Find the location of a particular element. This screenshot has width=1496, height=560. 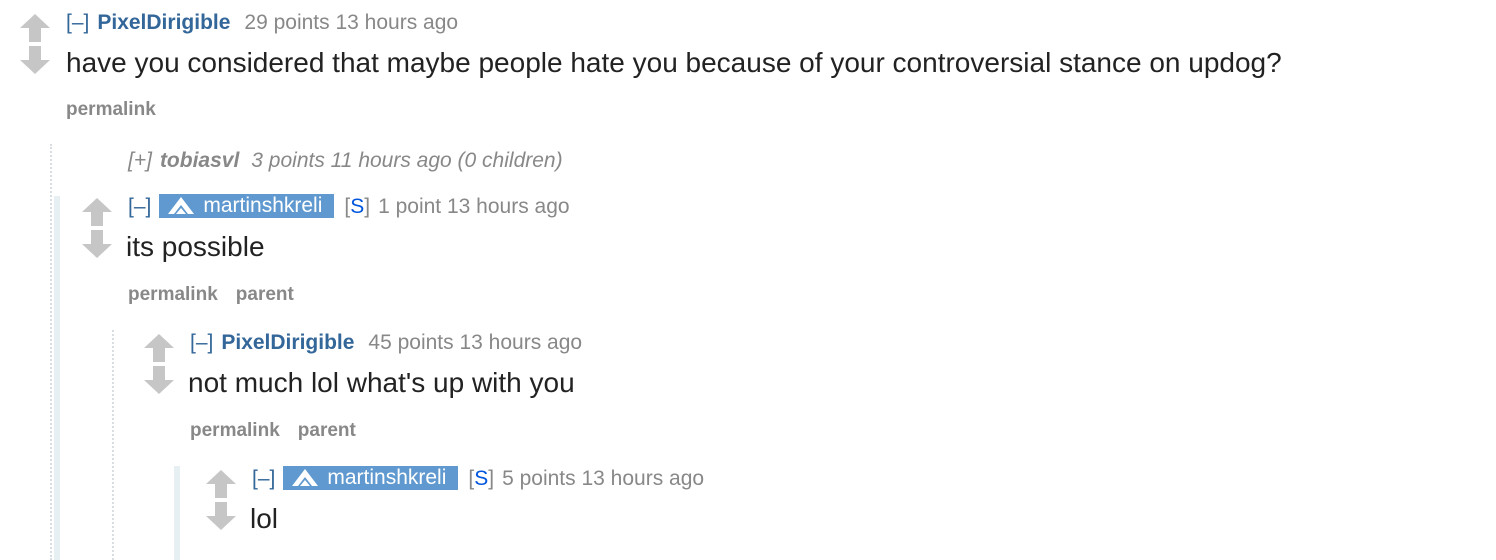

comment-tagline: [–] PixelDirigible 45 points 13 hours ago is located at coordinates (386, 343).